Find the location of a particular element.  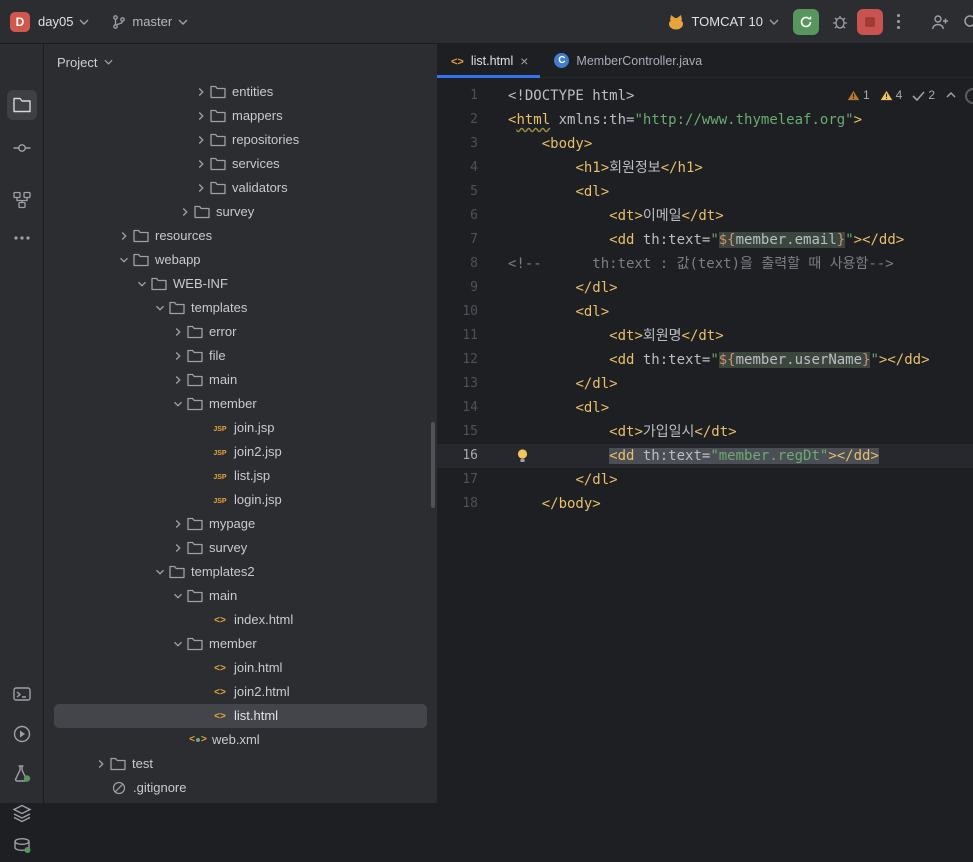

tree-row-list-jsp: list.jsp is located at coordinates (240, 476).